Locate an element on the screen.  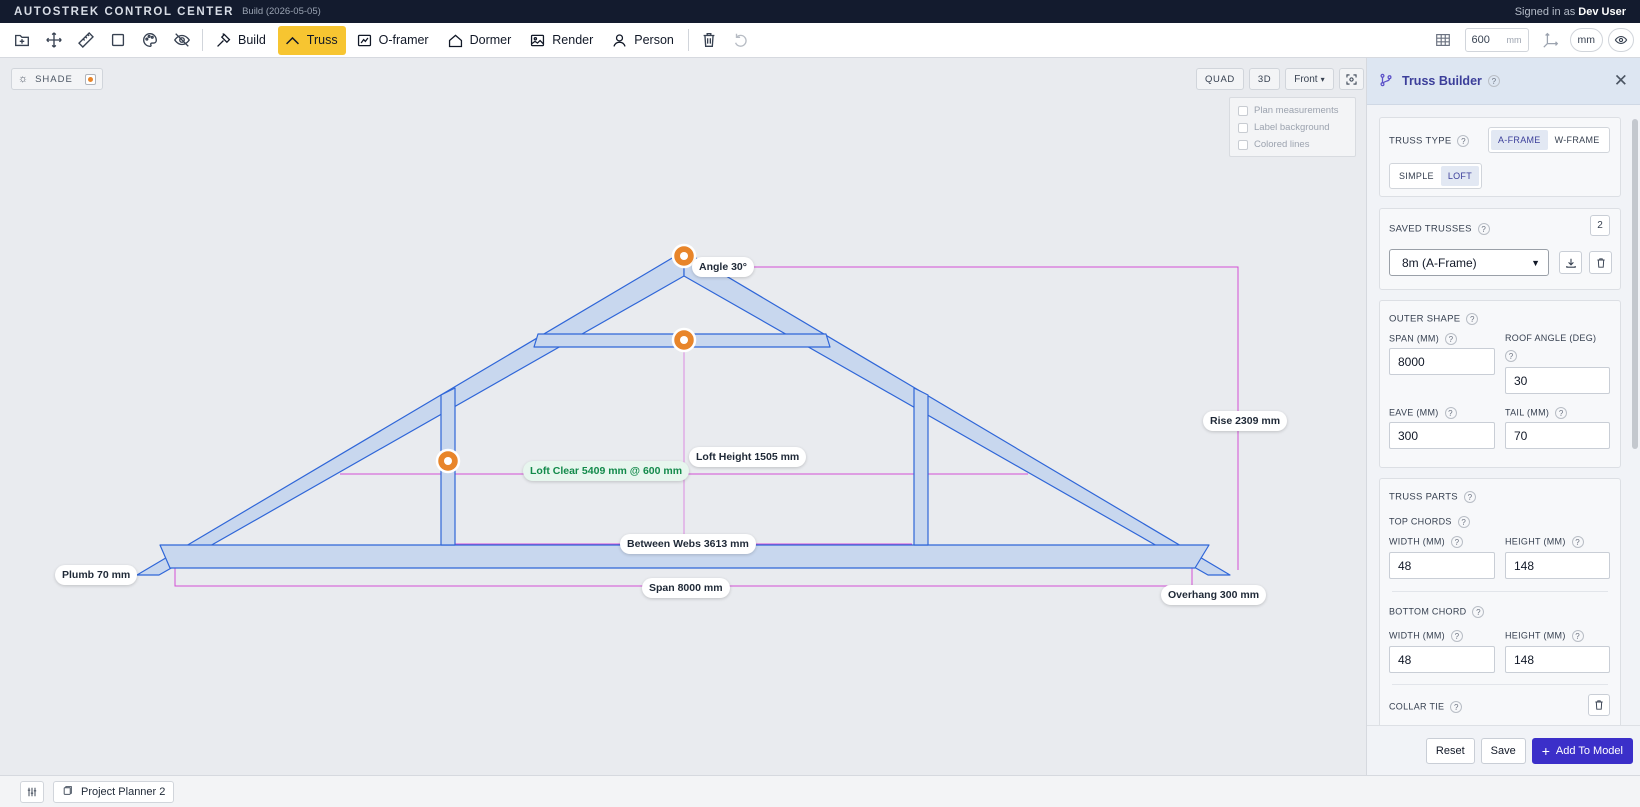
view-controls: QUAD 3D Front ▾ is located at coordinates (1280, 79).